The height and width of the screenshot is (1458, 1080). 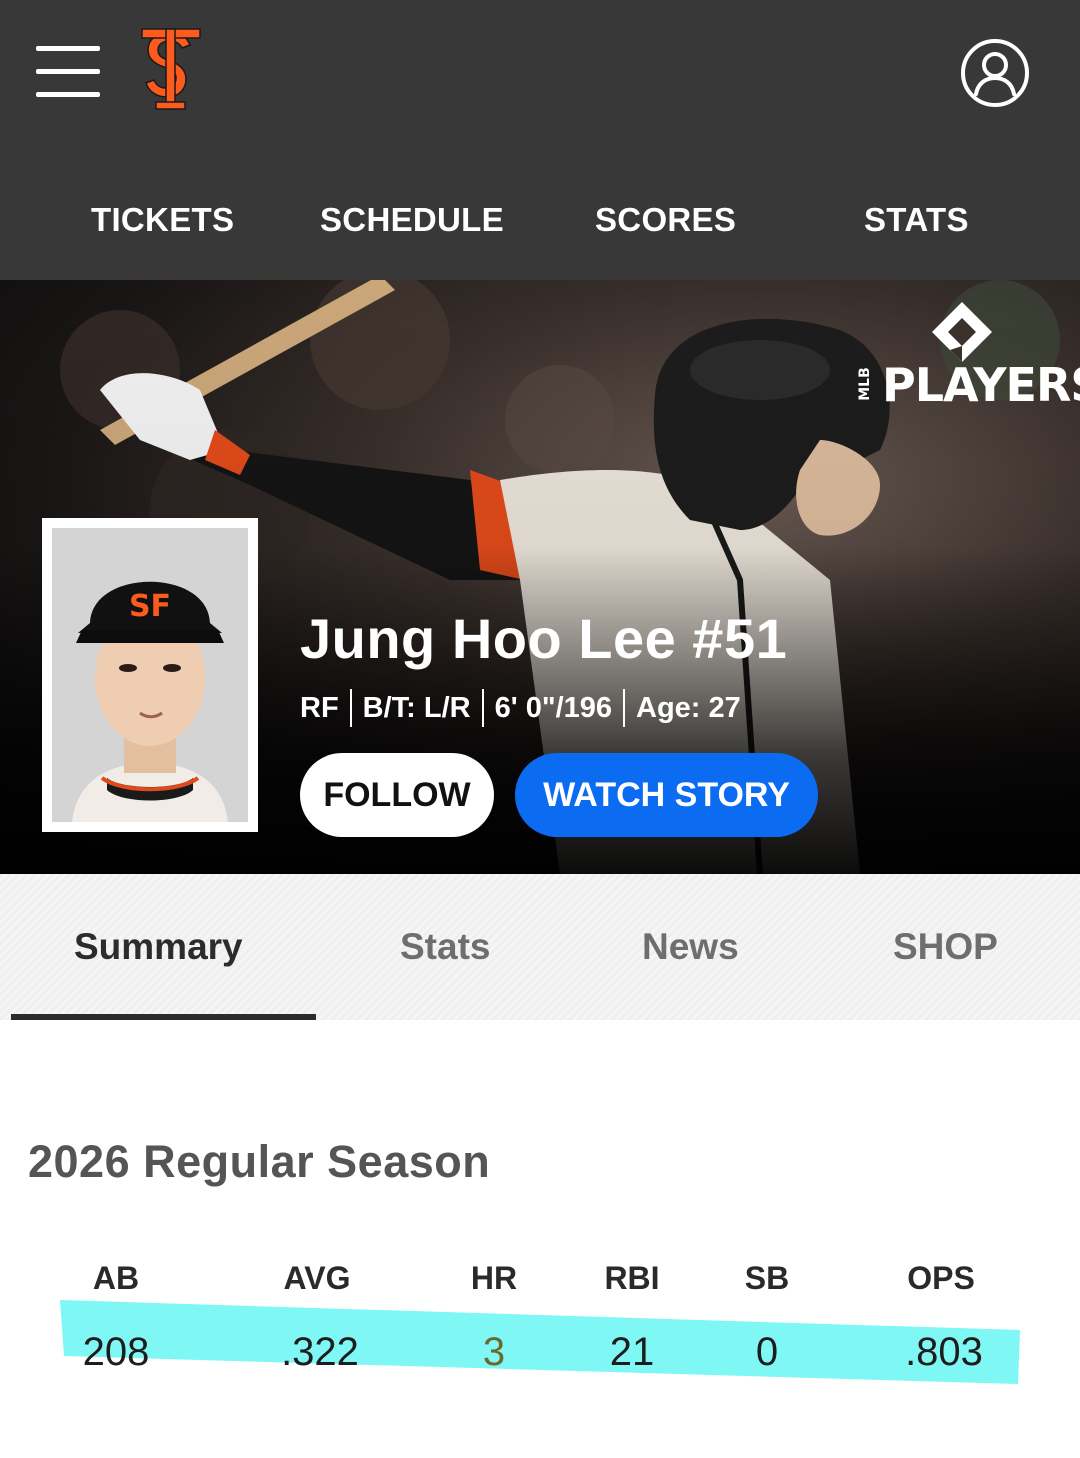 What do you see at coordinates (494, 1278) in the screenshot?
I see `stat-header-hr: HR` at bounding box center [494, 1278].